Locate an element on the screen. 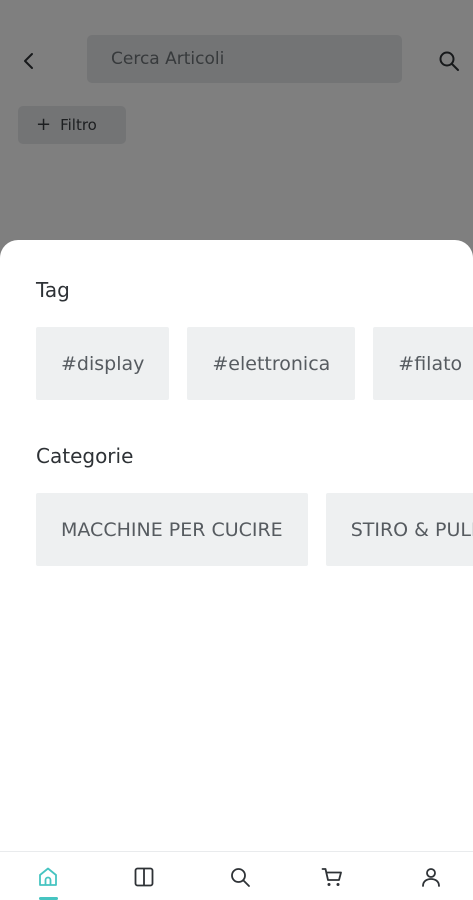  cart-icon is located at coordinates (331, 877).